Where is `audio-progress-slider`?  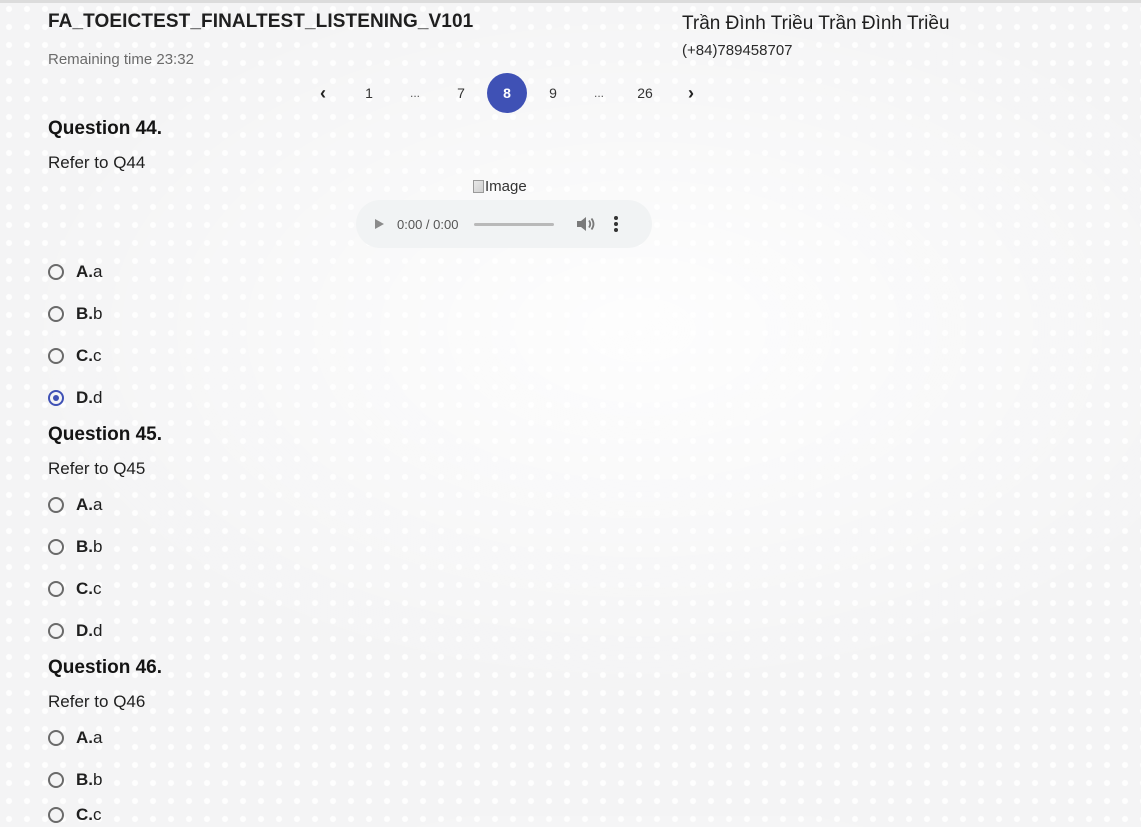
audio-progress-slider is located at coordinates (514, 224).